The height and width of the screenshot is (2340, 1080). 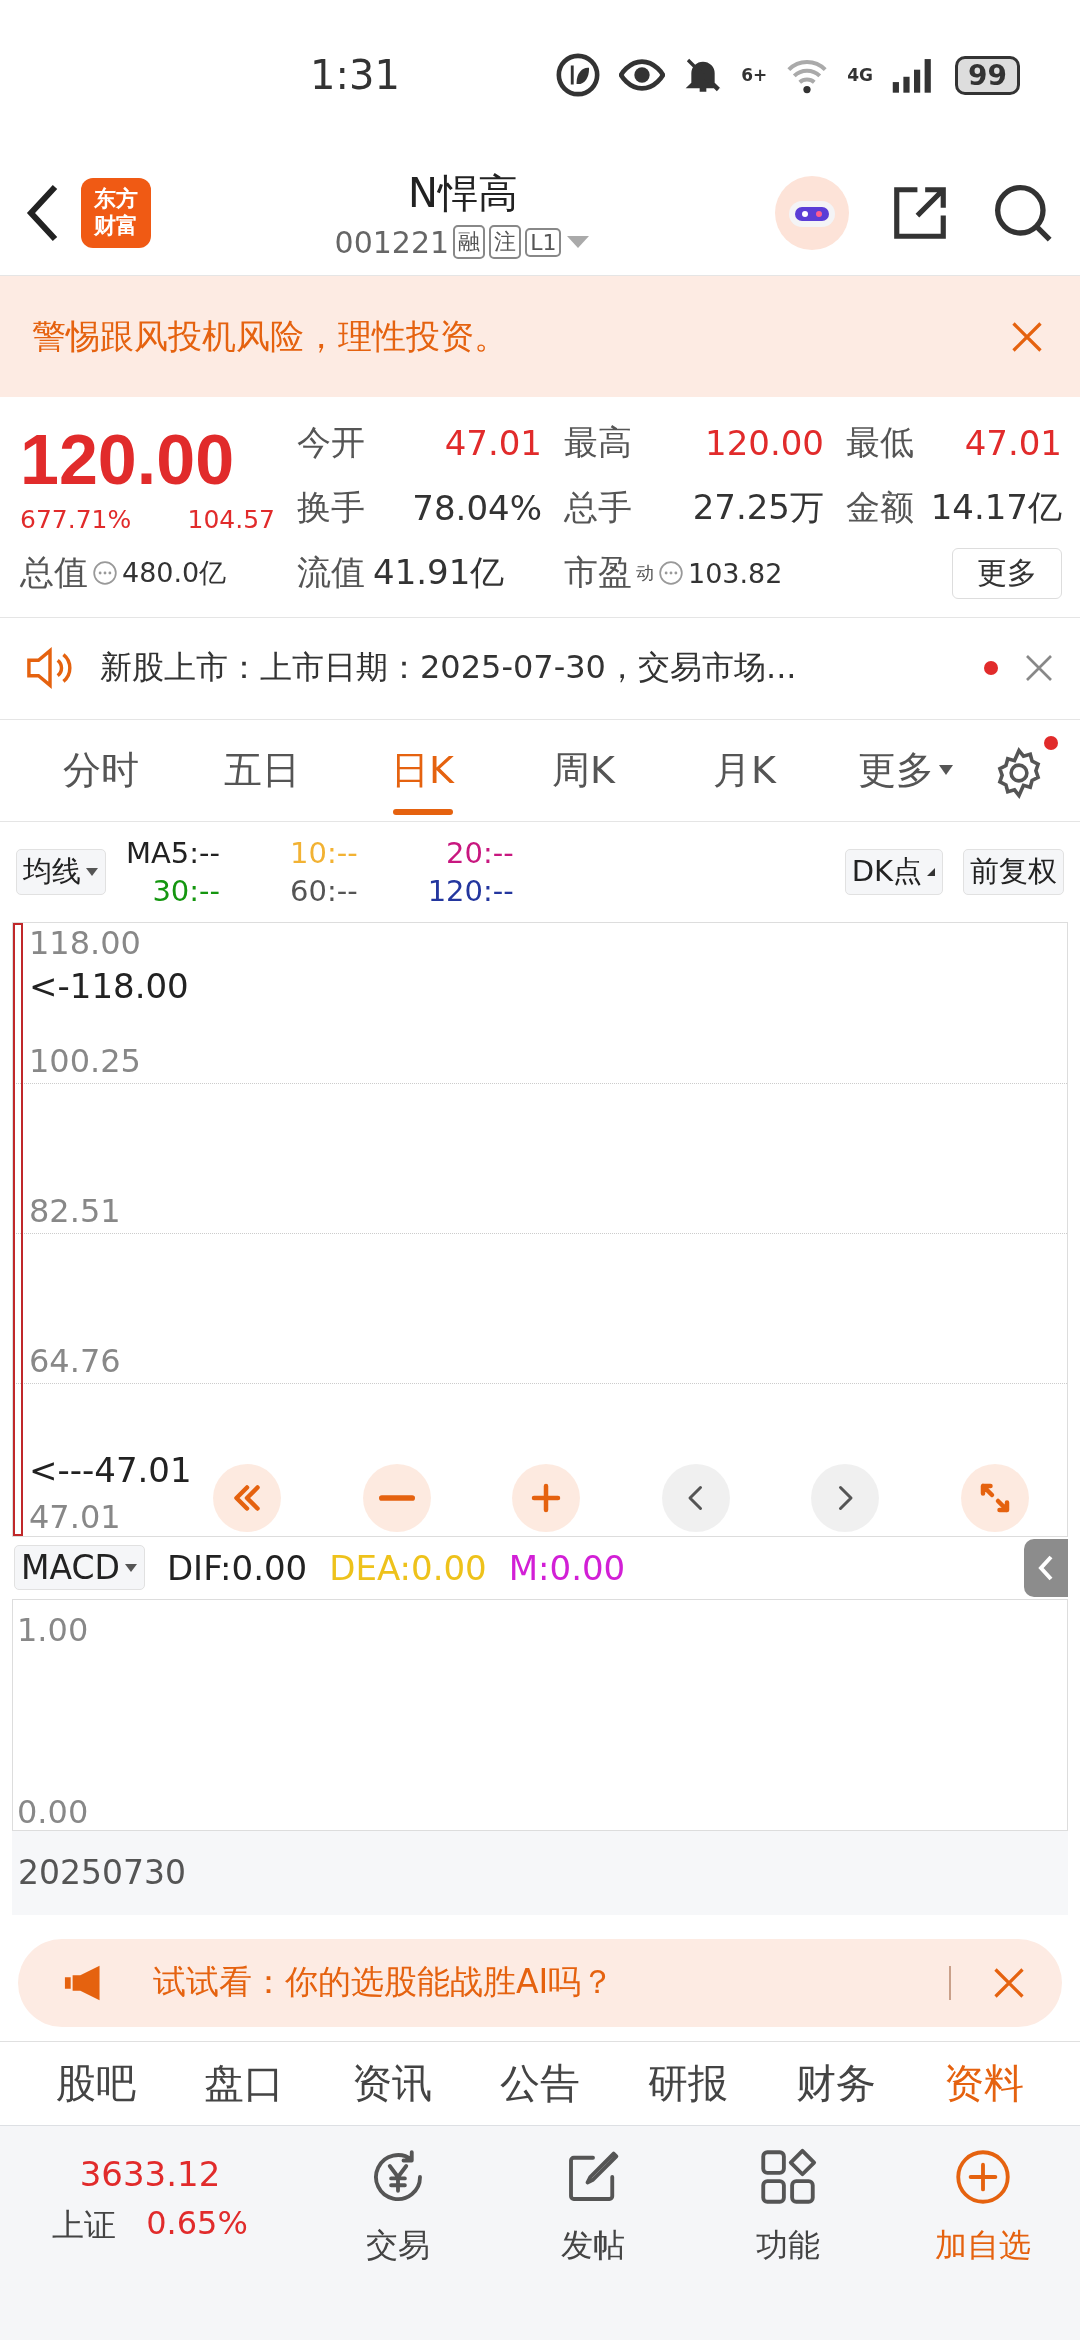 What do you see at coordinates (836, 2083) in the screenshot?
I see `info-tab: 财务` at bounding box center [836, 2083].